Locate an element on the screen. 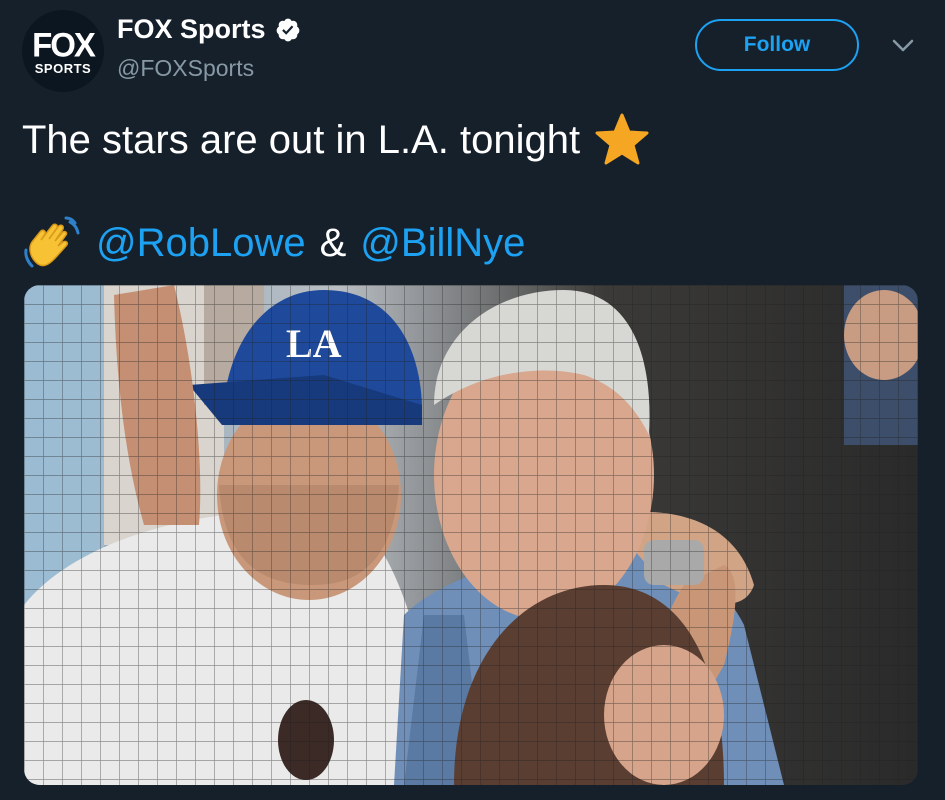 This screenshot has height=800, width=945. tweet-text: The stars are out in L.A. tonight is located at coordinates (336, 140).